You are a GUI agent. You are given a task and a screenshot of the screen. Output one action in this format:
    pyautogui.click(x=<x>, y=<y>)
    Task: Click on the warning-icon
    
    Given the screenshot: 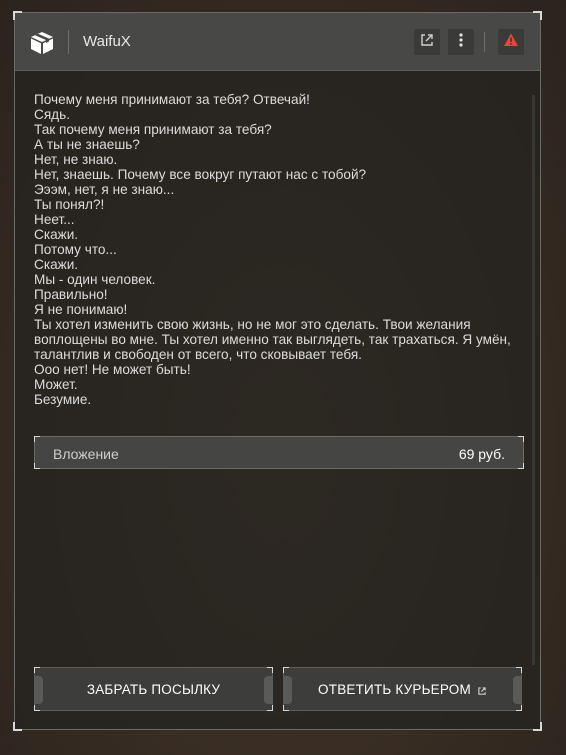 What is the action you would take?
    pyautogui.click(x=511, y=42)
    